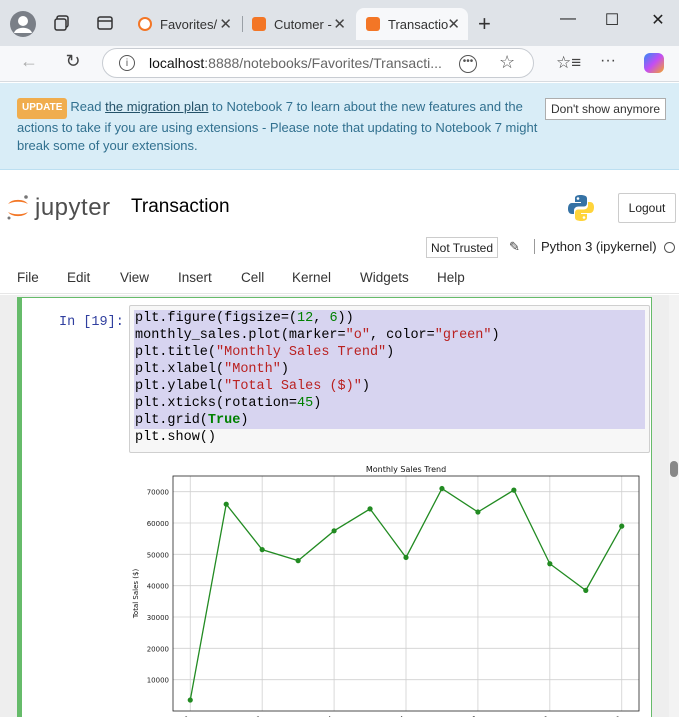 The width and height of the screenshot is (679, 717). I want to click on y-tick-label: 40000, so click(158, 587).